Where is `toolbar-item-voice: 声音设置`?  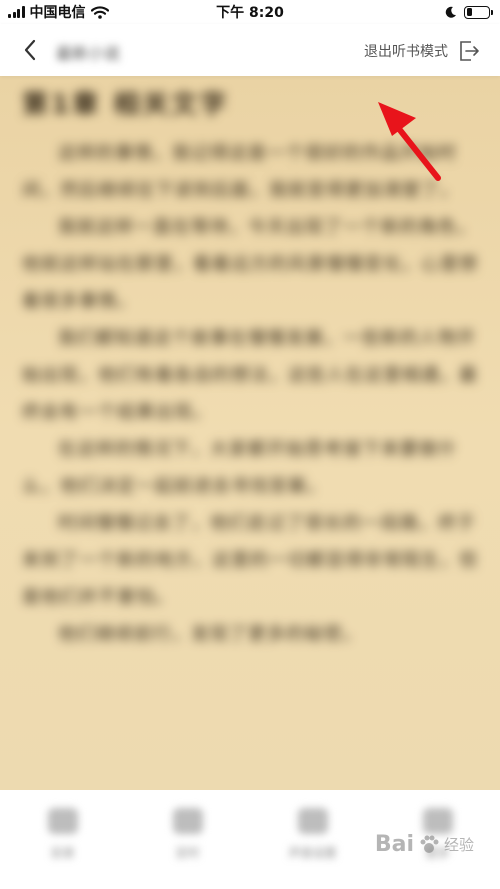 toolbar-item-voice: 声音设置 is located at coordinates (313, 834).